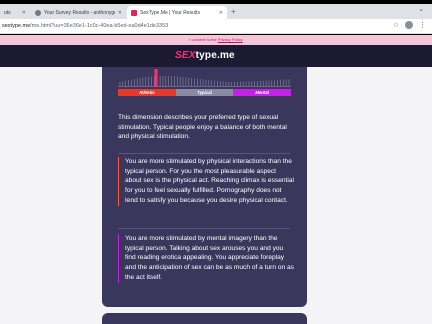  What do you see at coordinates (203, 39) in the screenshot?
I see `consent-text: I consent to the` at bounding box center [203, 39].